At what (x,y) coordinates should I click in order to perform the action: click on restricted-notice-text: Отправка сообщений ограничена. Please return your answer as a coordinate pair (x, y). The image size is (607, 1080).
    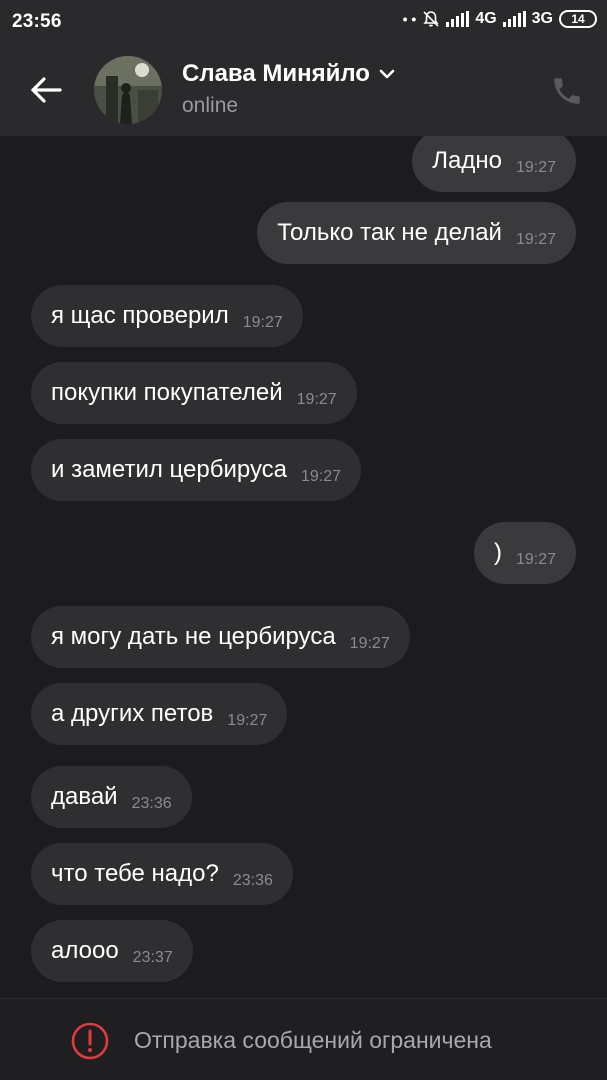
    Looking at the image, I should click on (313, 1040).